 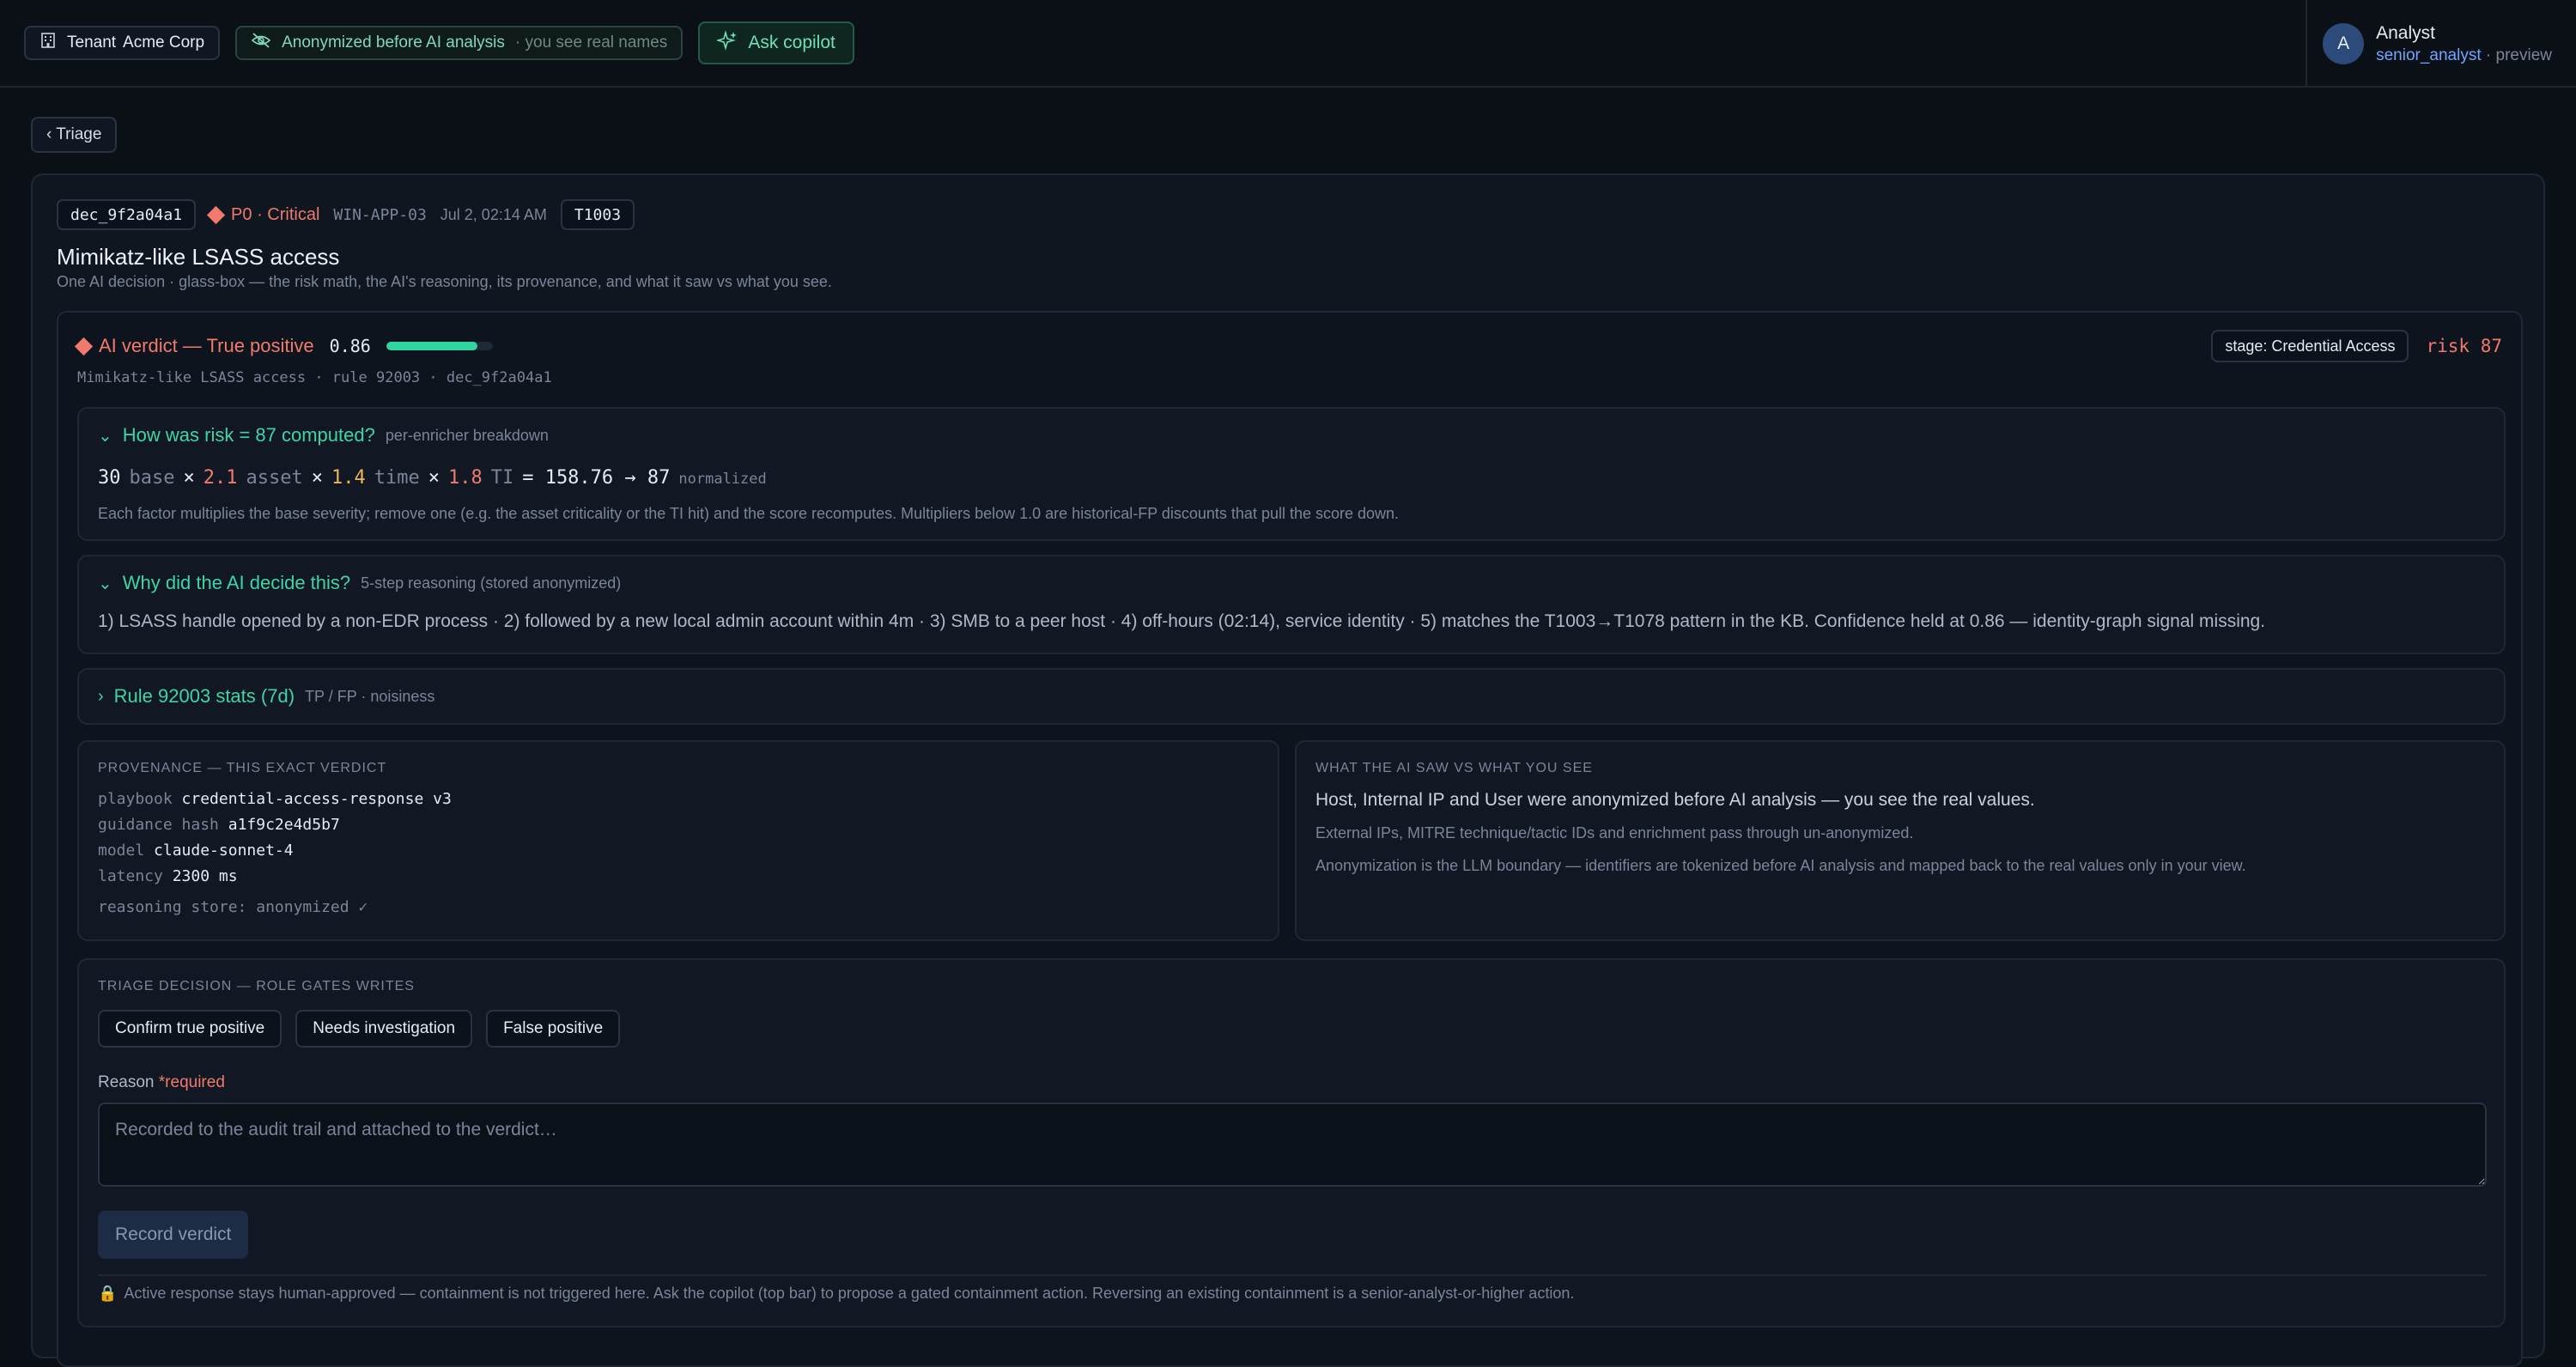 I want to click on reasoning-subtitle: 5-step reasoning (stored anonymized), so click(x=492, y=583).